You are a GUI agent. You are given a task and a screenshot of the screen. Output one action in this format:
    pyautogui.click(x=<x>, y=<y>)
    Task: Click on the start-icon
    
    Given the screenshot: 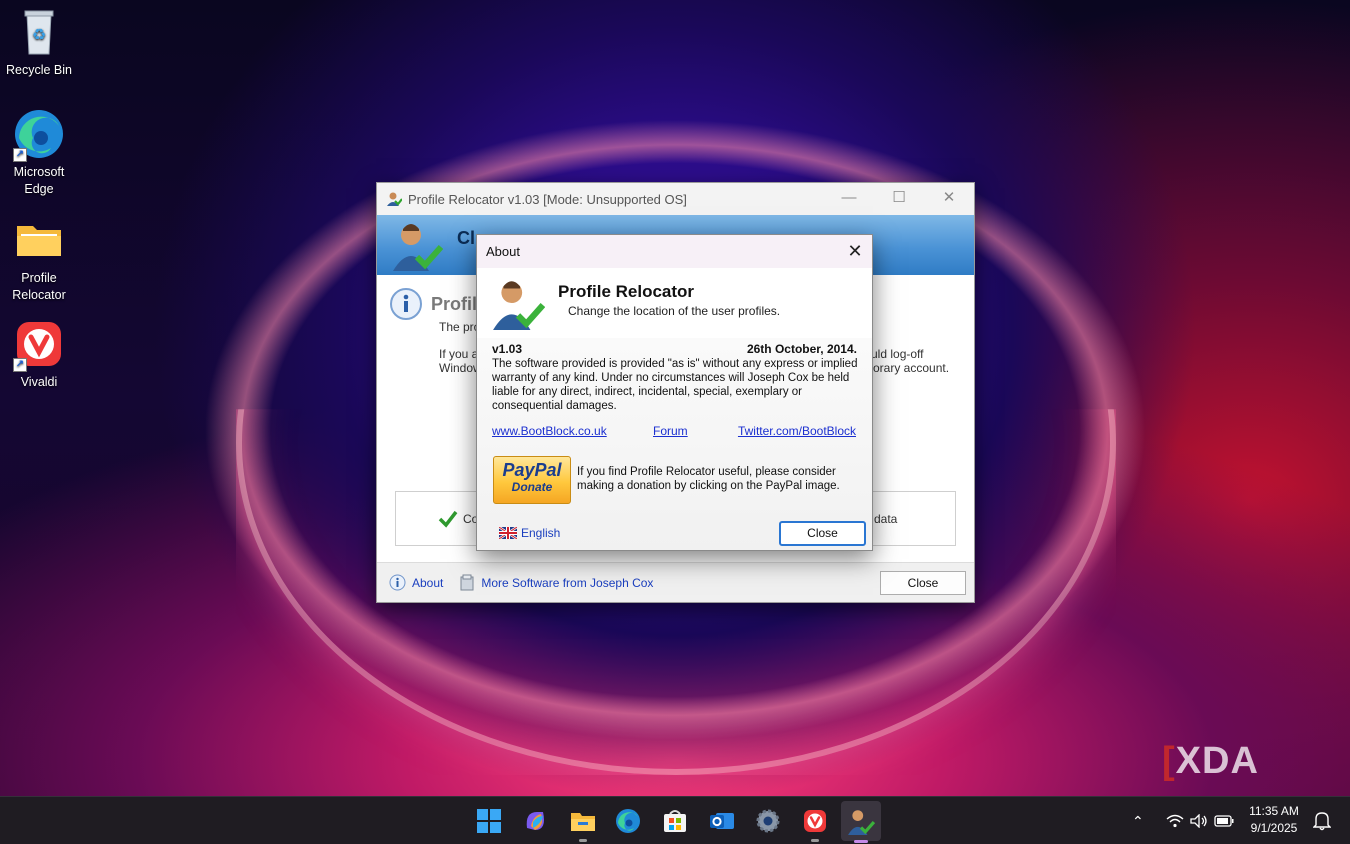 What is the action you would take?
    pyautogui.click(x=489, y=821)
    